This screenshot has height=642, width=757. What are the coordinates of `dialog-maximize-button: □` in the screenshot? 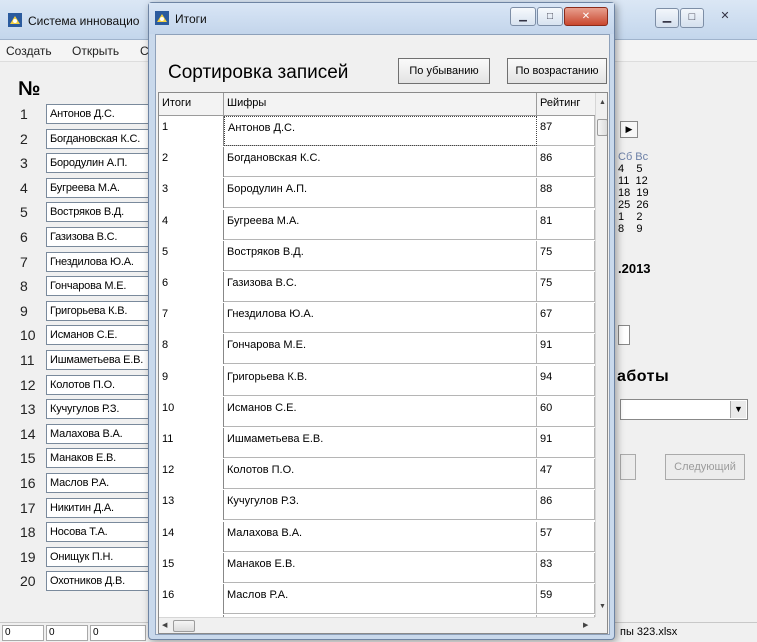 It's located at (550, 16).